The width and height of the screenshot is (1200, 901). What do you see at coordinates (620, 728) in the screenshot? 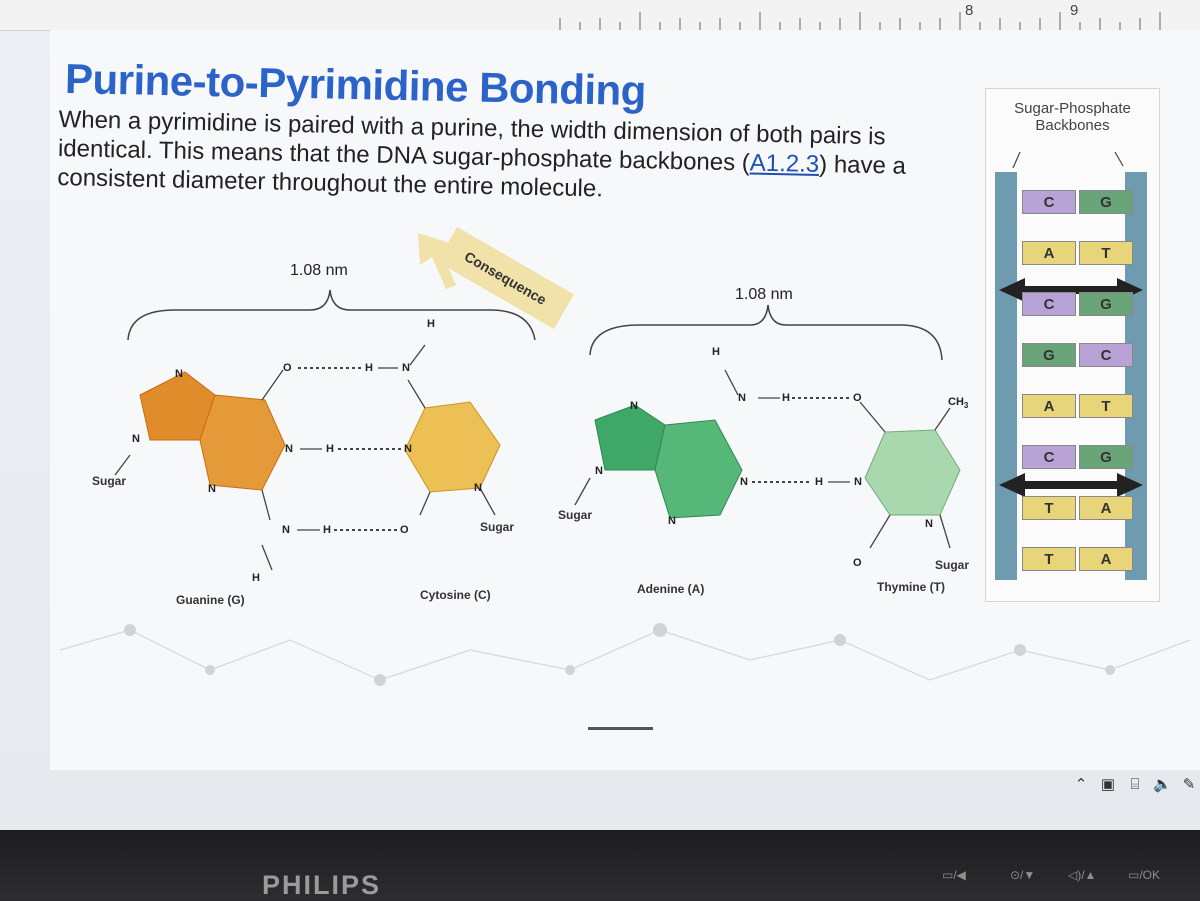
I see `slide-scroll-indicator` at bounding box center [620, 728].